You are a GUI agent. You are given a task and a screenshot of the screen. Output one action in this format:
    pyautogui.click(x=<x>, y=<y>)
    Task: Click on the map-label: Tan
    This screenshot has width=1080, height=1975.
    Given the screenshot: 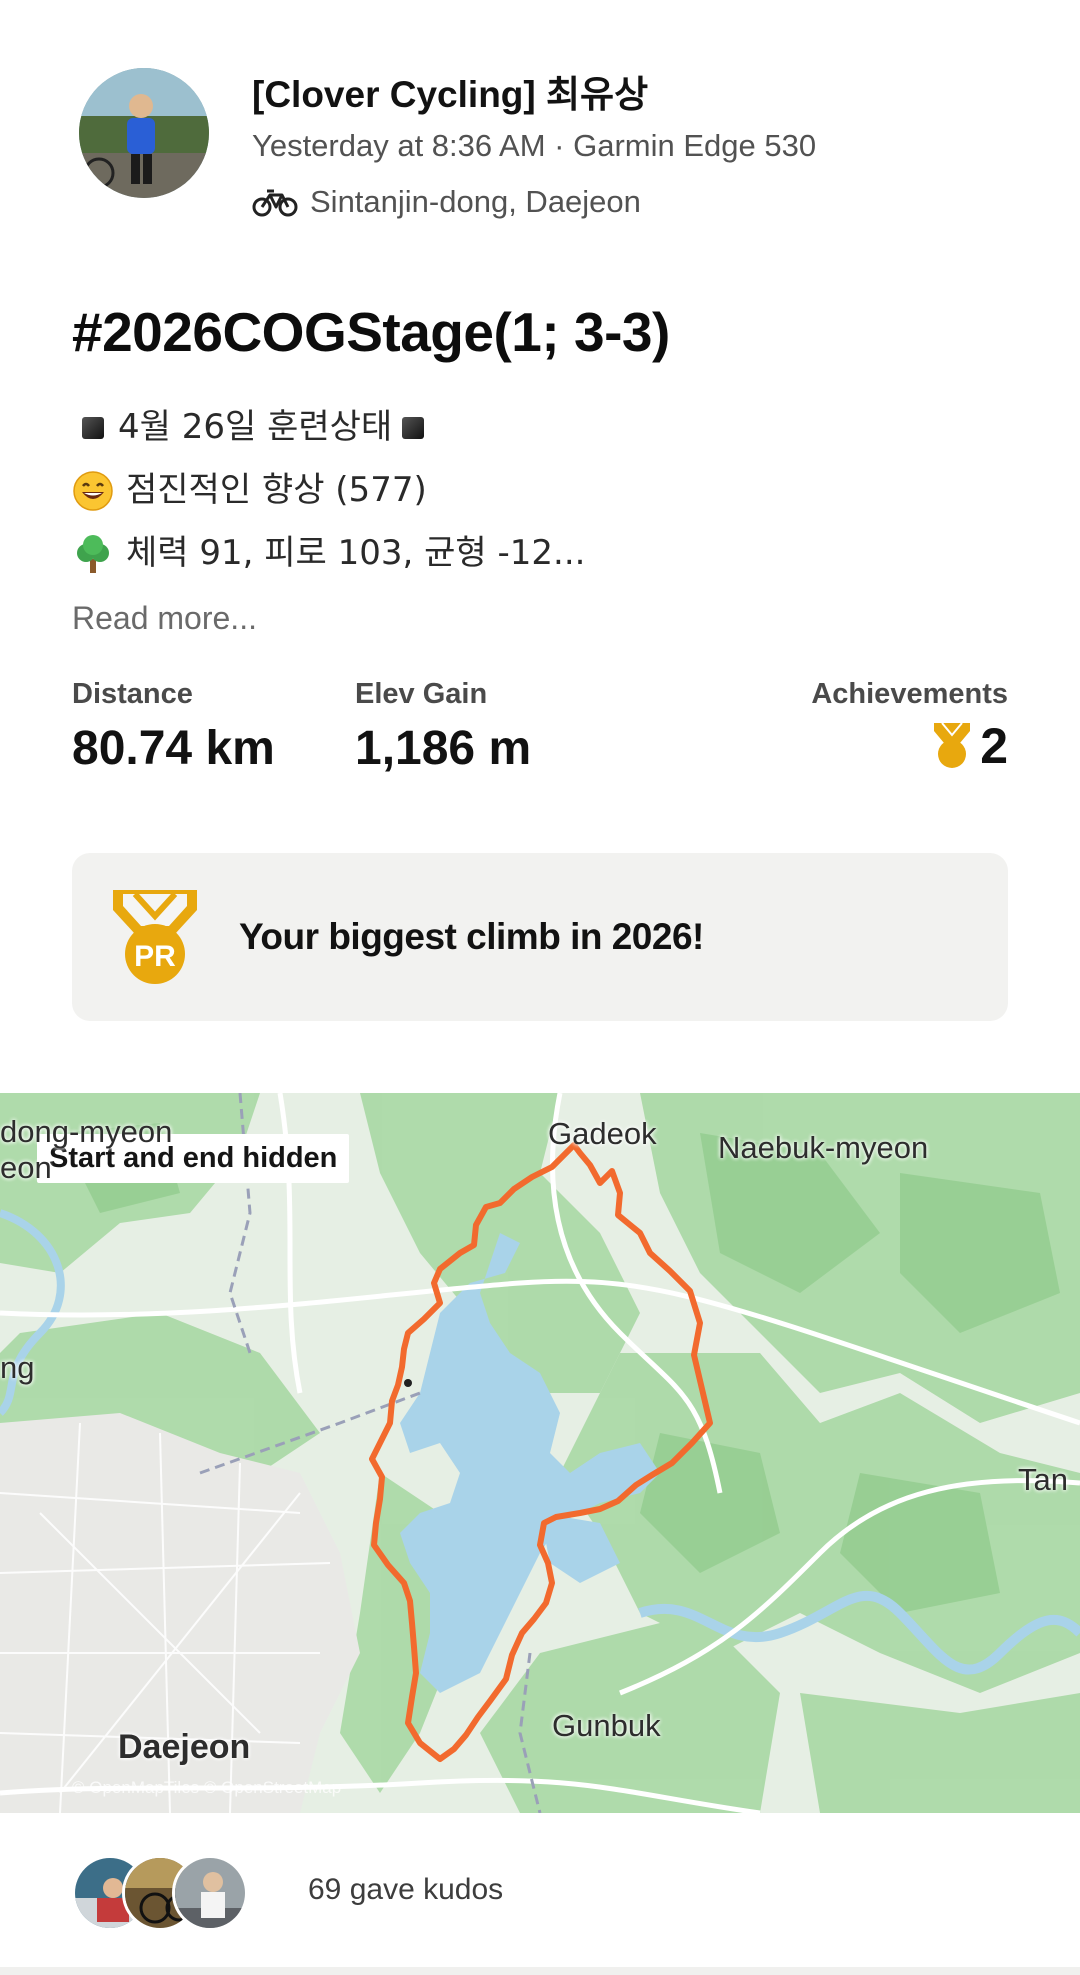 What is the action you would take?
    pyautogui.click(x=1043, y=1479)
    